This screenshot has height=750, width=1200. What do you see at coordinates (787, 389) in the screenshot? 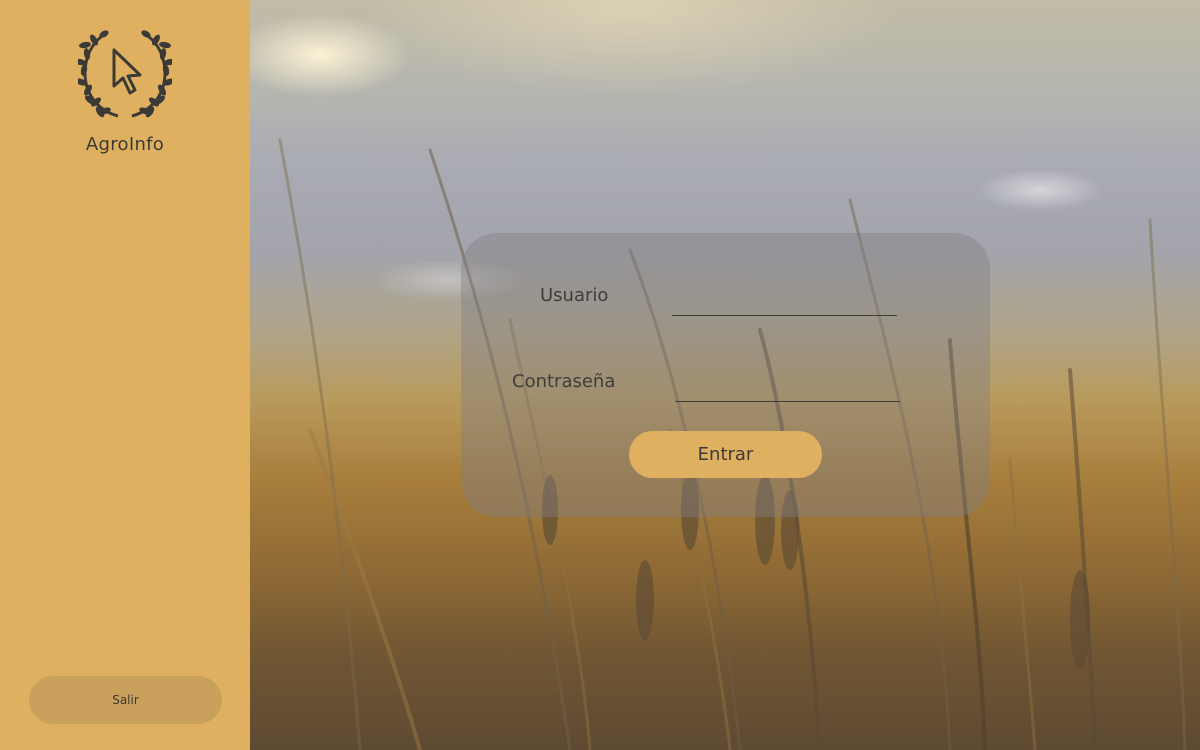
I see `password-input` at bounding box center [787, 389].